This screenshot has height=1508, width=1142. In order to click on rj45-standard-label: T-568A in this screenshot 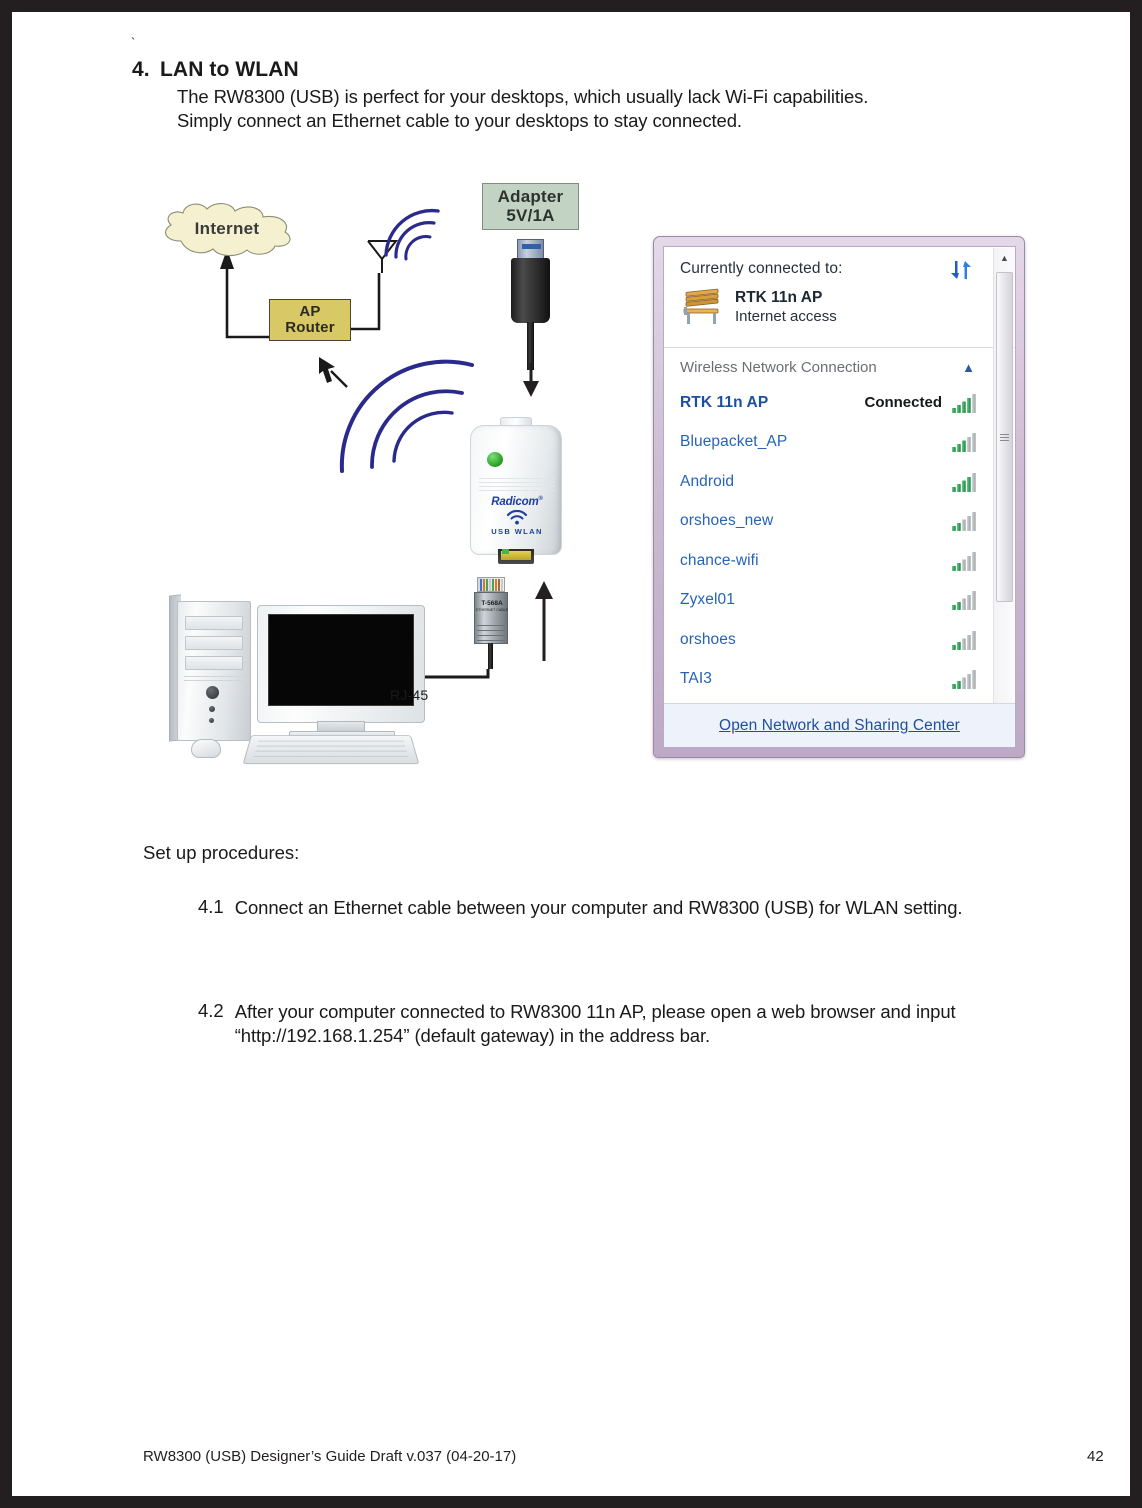, I will do `click(492, 603)`.